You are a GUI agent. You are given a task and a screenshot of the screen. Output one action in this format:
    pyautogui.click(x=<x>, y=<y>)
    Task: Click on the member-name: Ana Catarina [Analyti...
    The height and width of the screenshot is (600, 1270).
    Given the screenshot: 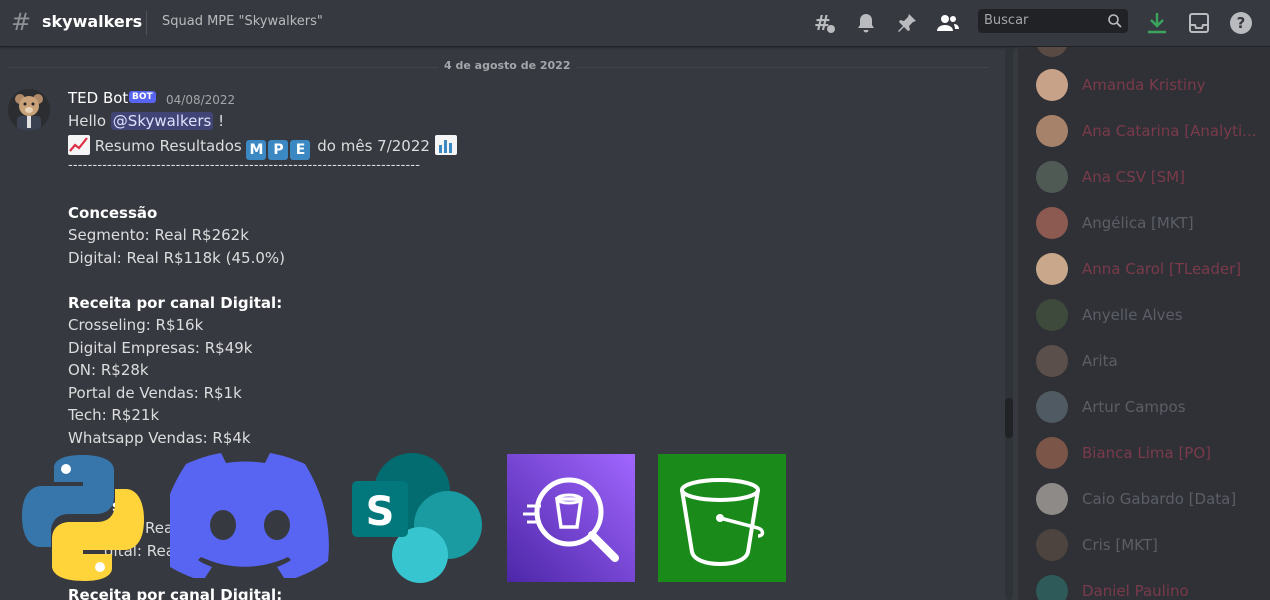 What is the action you would take?
    pyautogui.click(x=1169, y=131)
    